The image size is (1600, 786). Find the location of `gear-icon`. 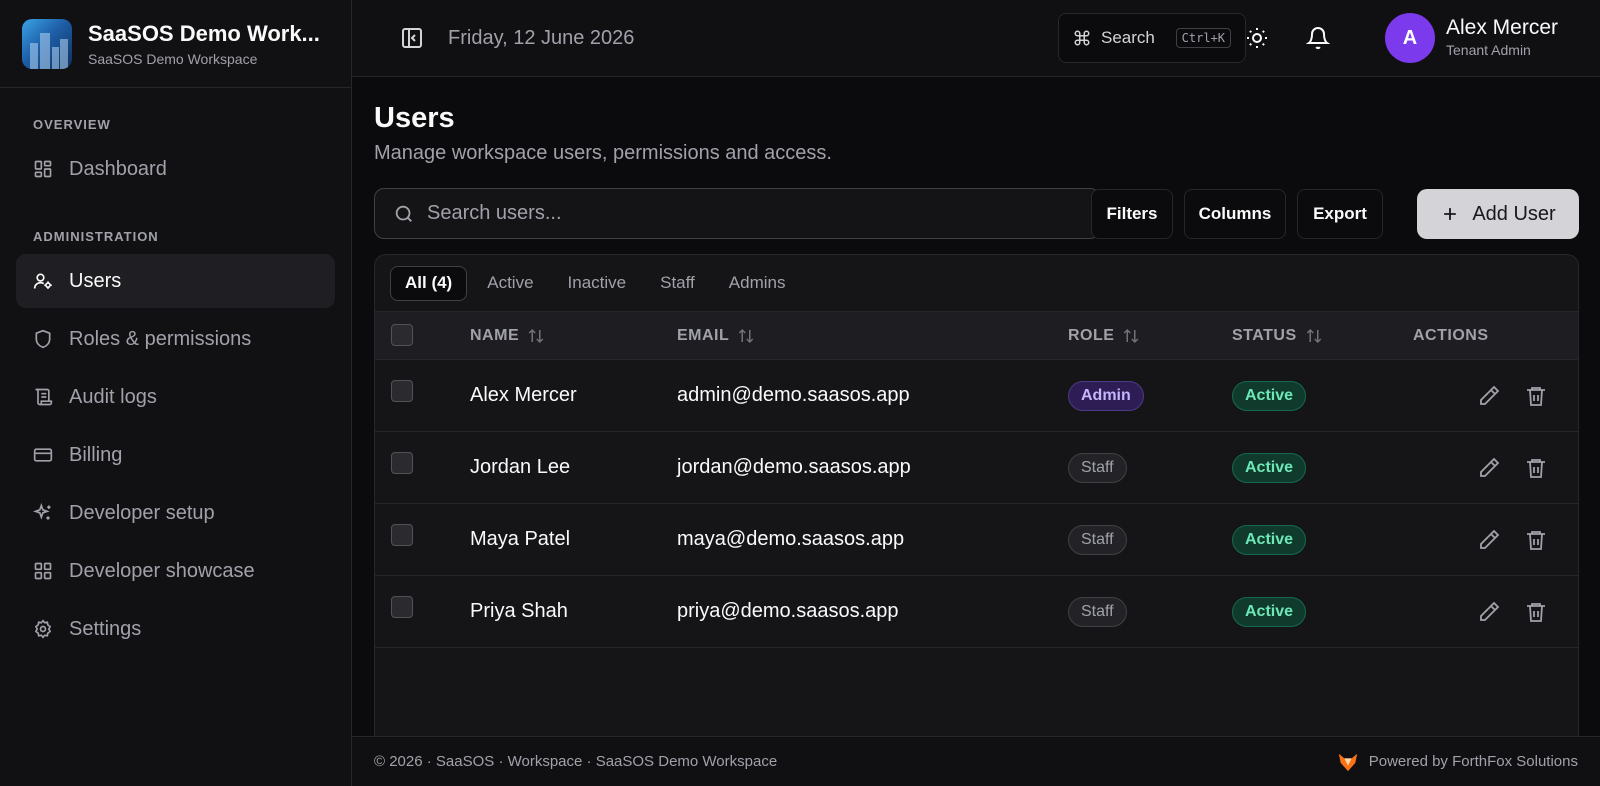

gear-icon is located at coordinates (43, 629).